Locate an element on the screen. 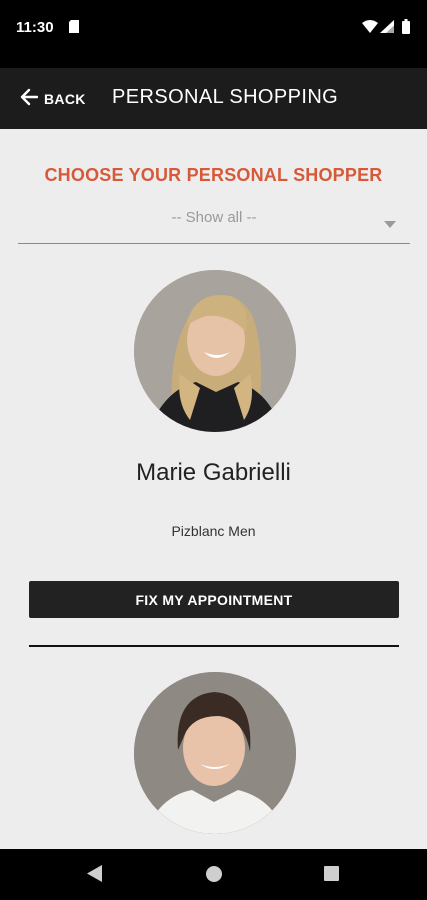 Image resolution: width=427 pixels, height=900 pixels. signal-icon is located at coordinates (387, 29).